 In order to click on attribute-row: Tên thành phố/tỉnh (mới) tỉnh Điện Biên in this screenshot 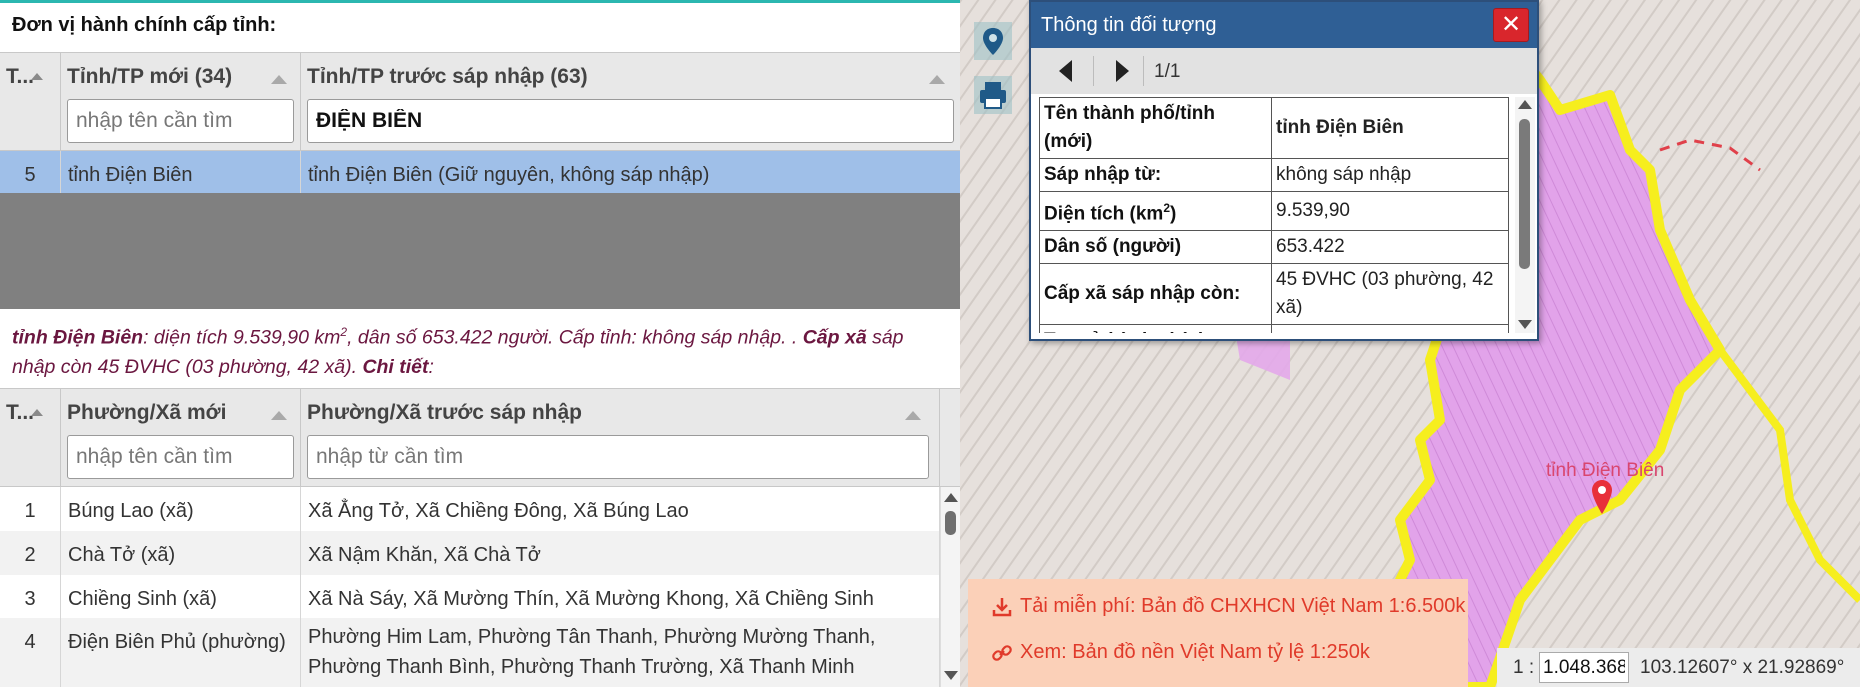, I will do `click(1274, 128)`.